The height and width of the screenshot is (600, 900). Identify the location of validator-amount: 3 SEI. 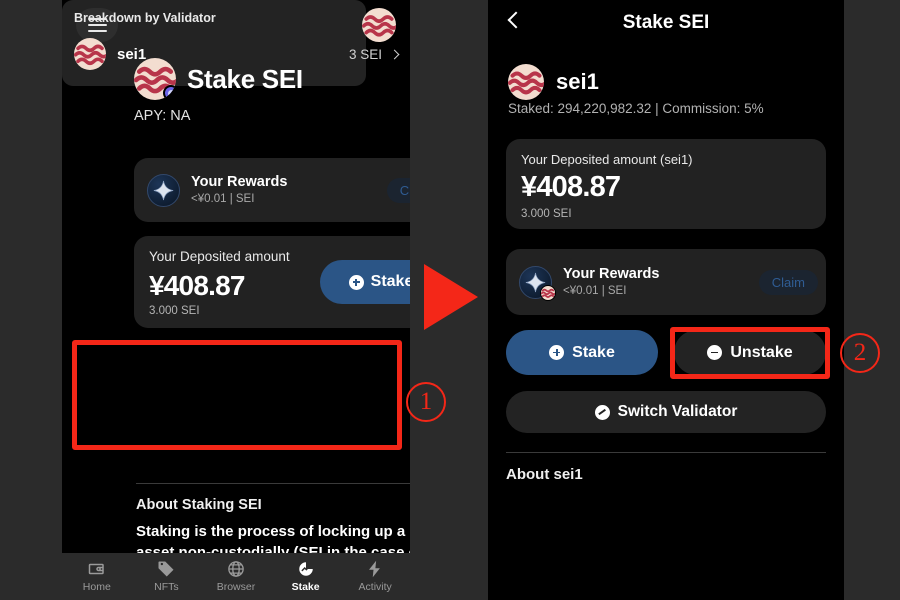
(365, 54).